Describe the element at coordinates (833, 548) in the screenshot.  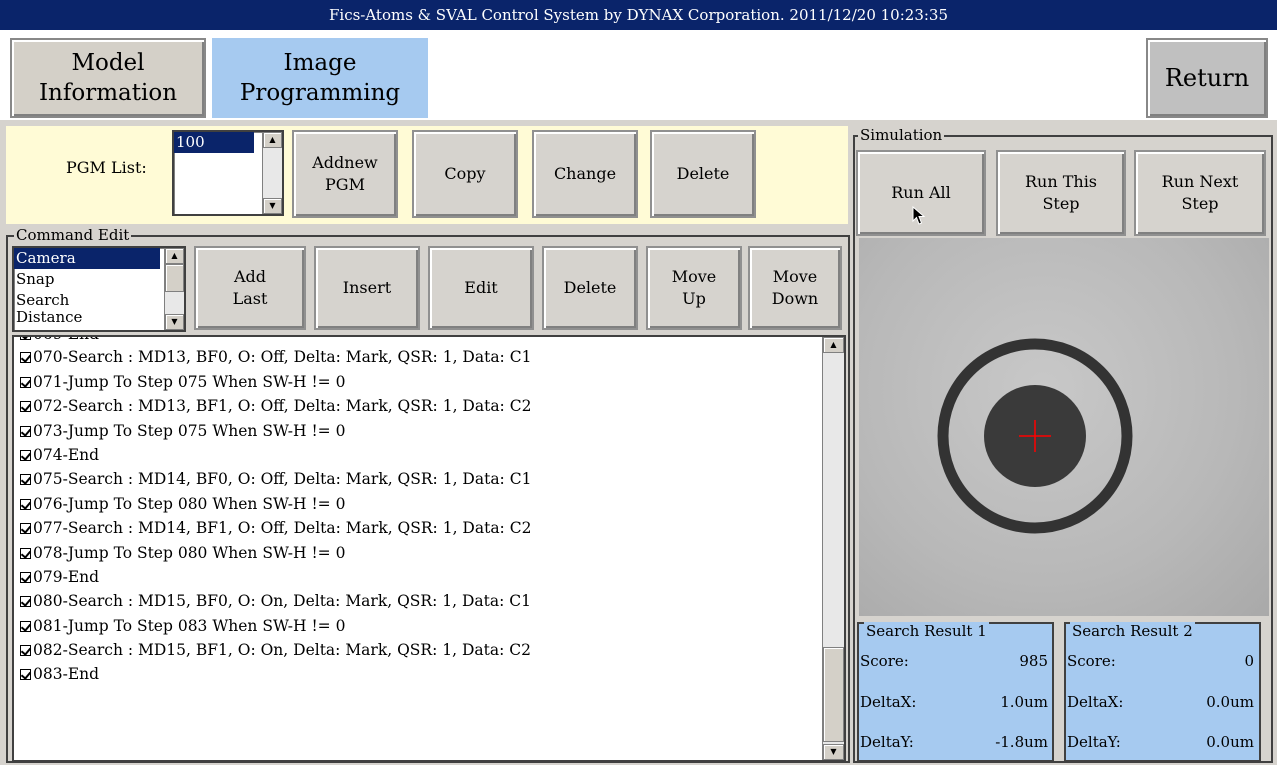
I see `command-list-scrollbar: ▲ ▼` at that location.